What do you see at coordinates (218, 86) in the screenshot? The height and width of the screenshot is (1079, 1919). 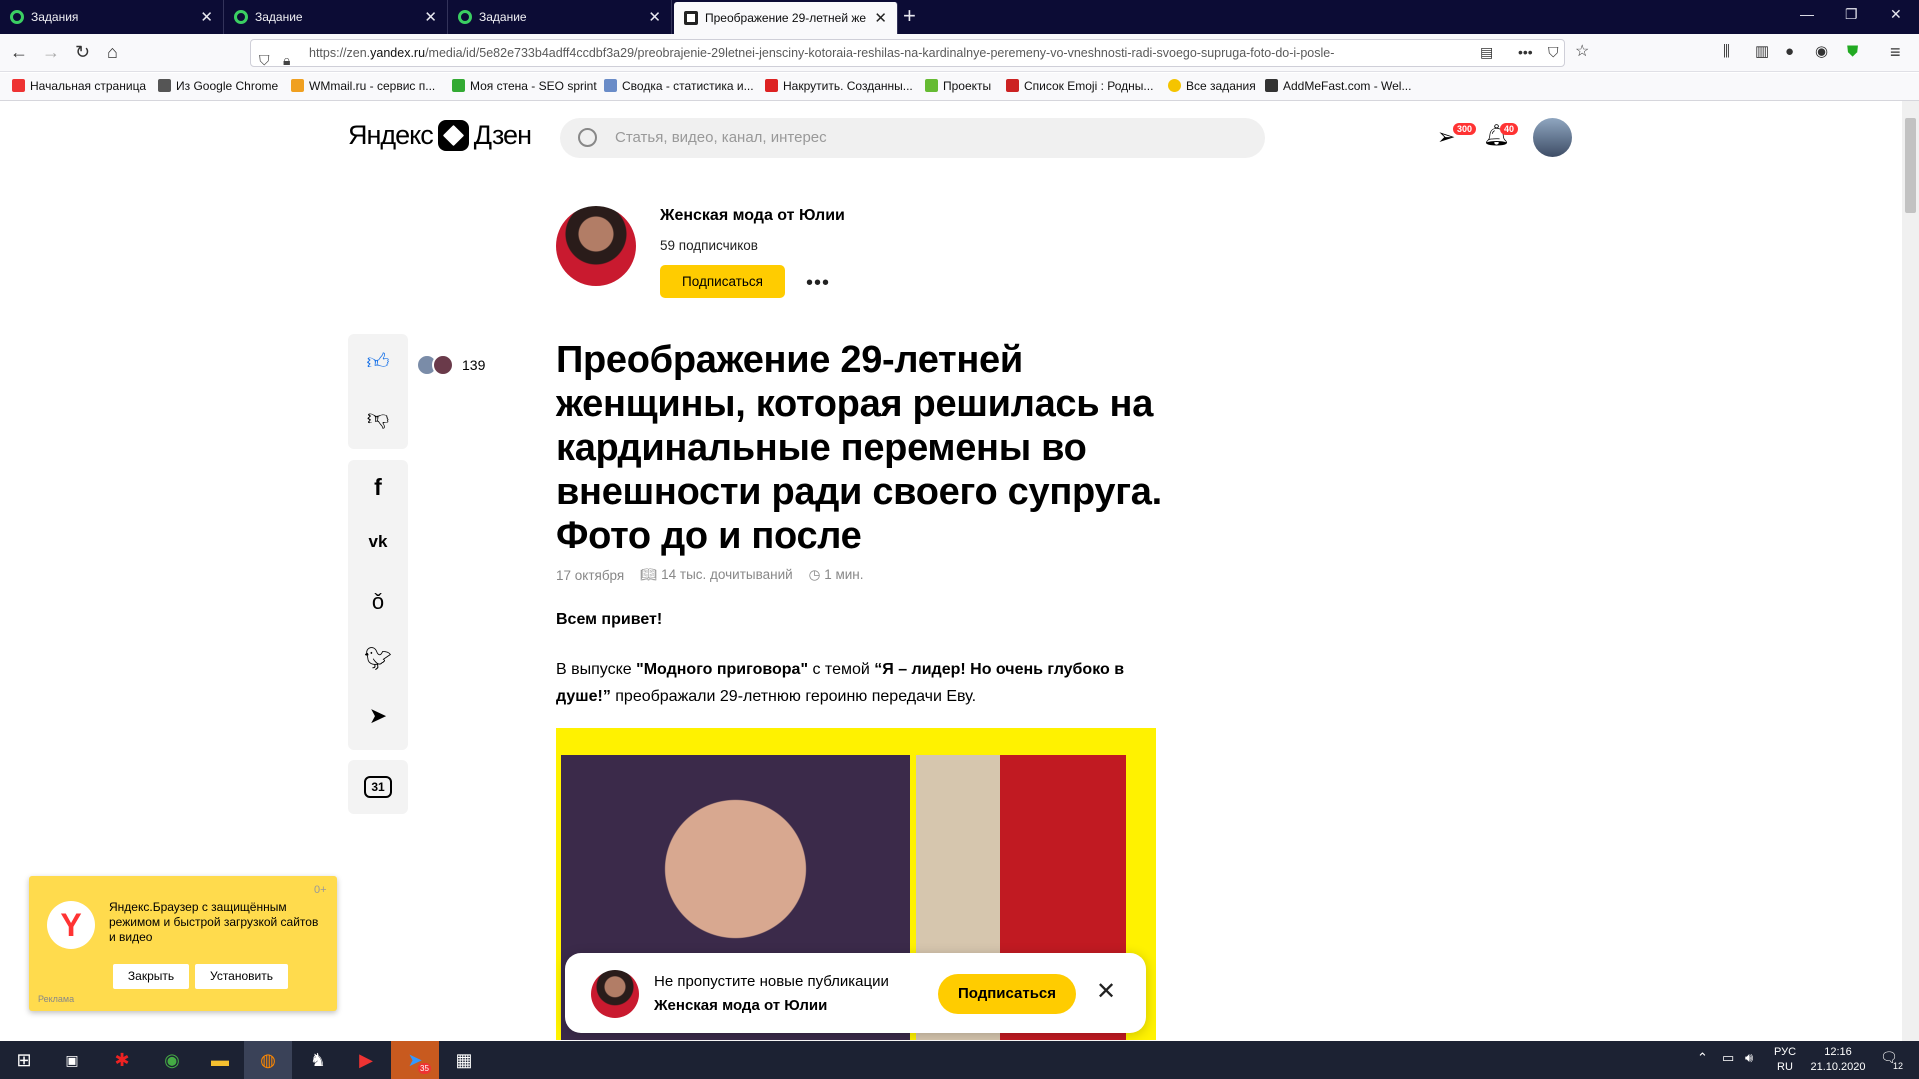 I see `bookmark-folder: Из Google Chrome` at bounding box center [218, 86].